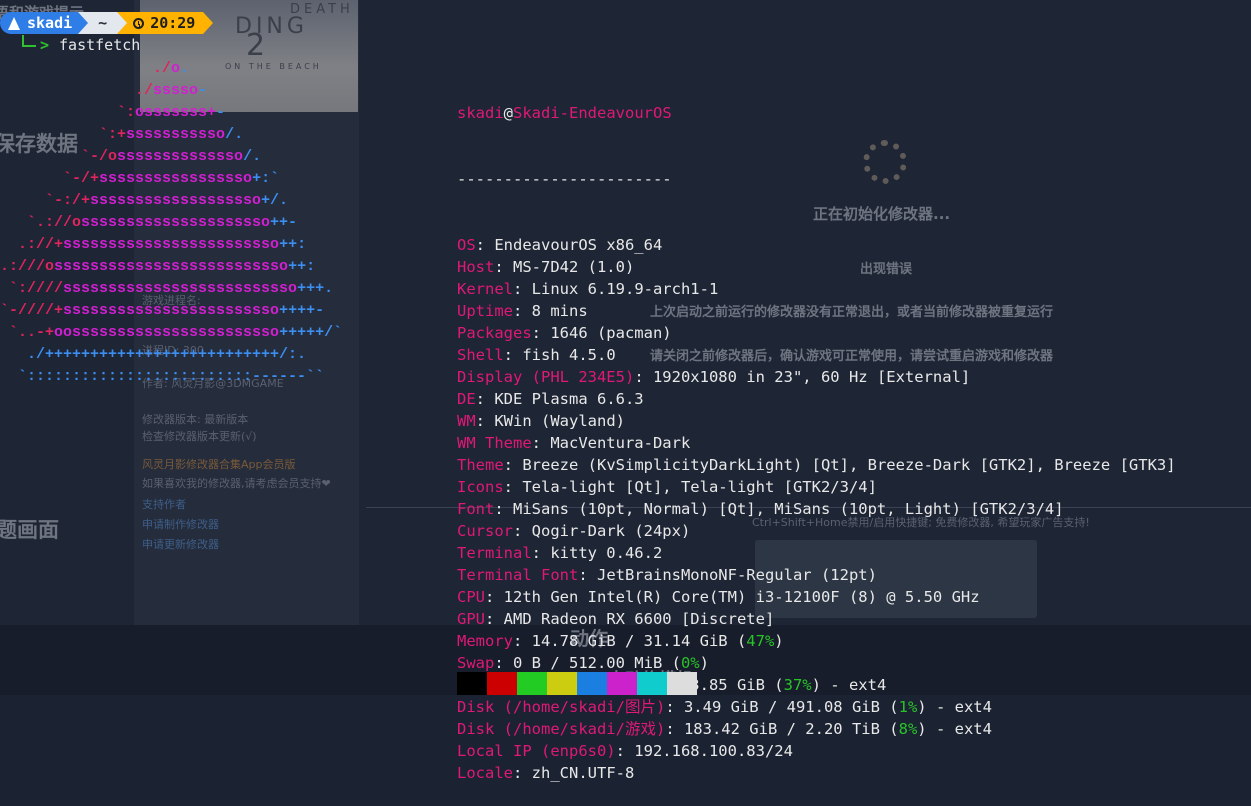  What do you see at coordinates (50, 23) in the screenshot?
I see `prompt-user: skadi` at bounding box center [50, 23].